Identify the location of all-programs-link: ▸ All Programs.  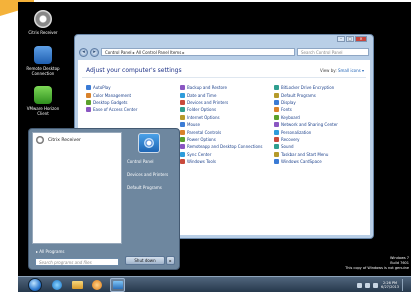
(77, 251).